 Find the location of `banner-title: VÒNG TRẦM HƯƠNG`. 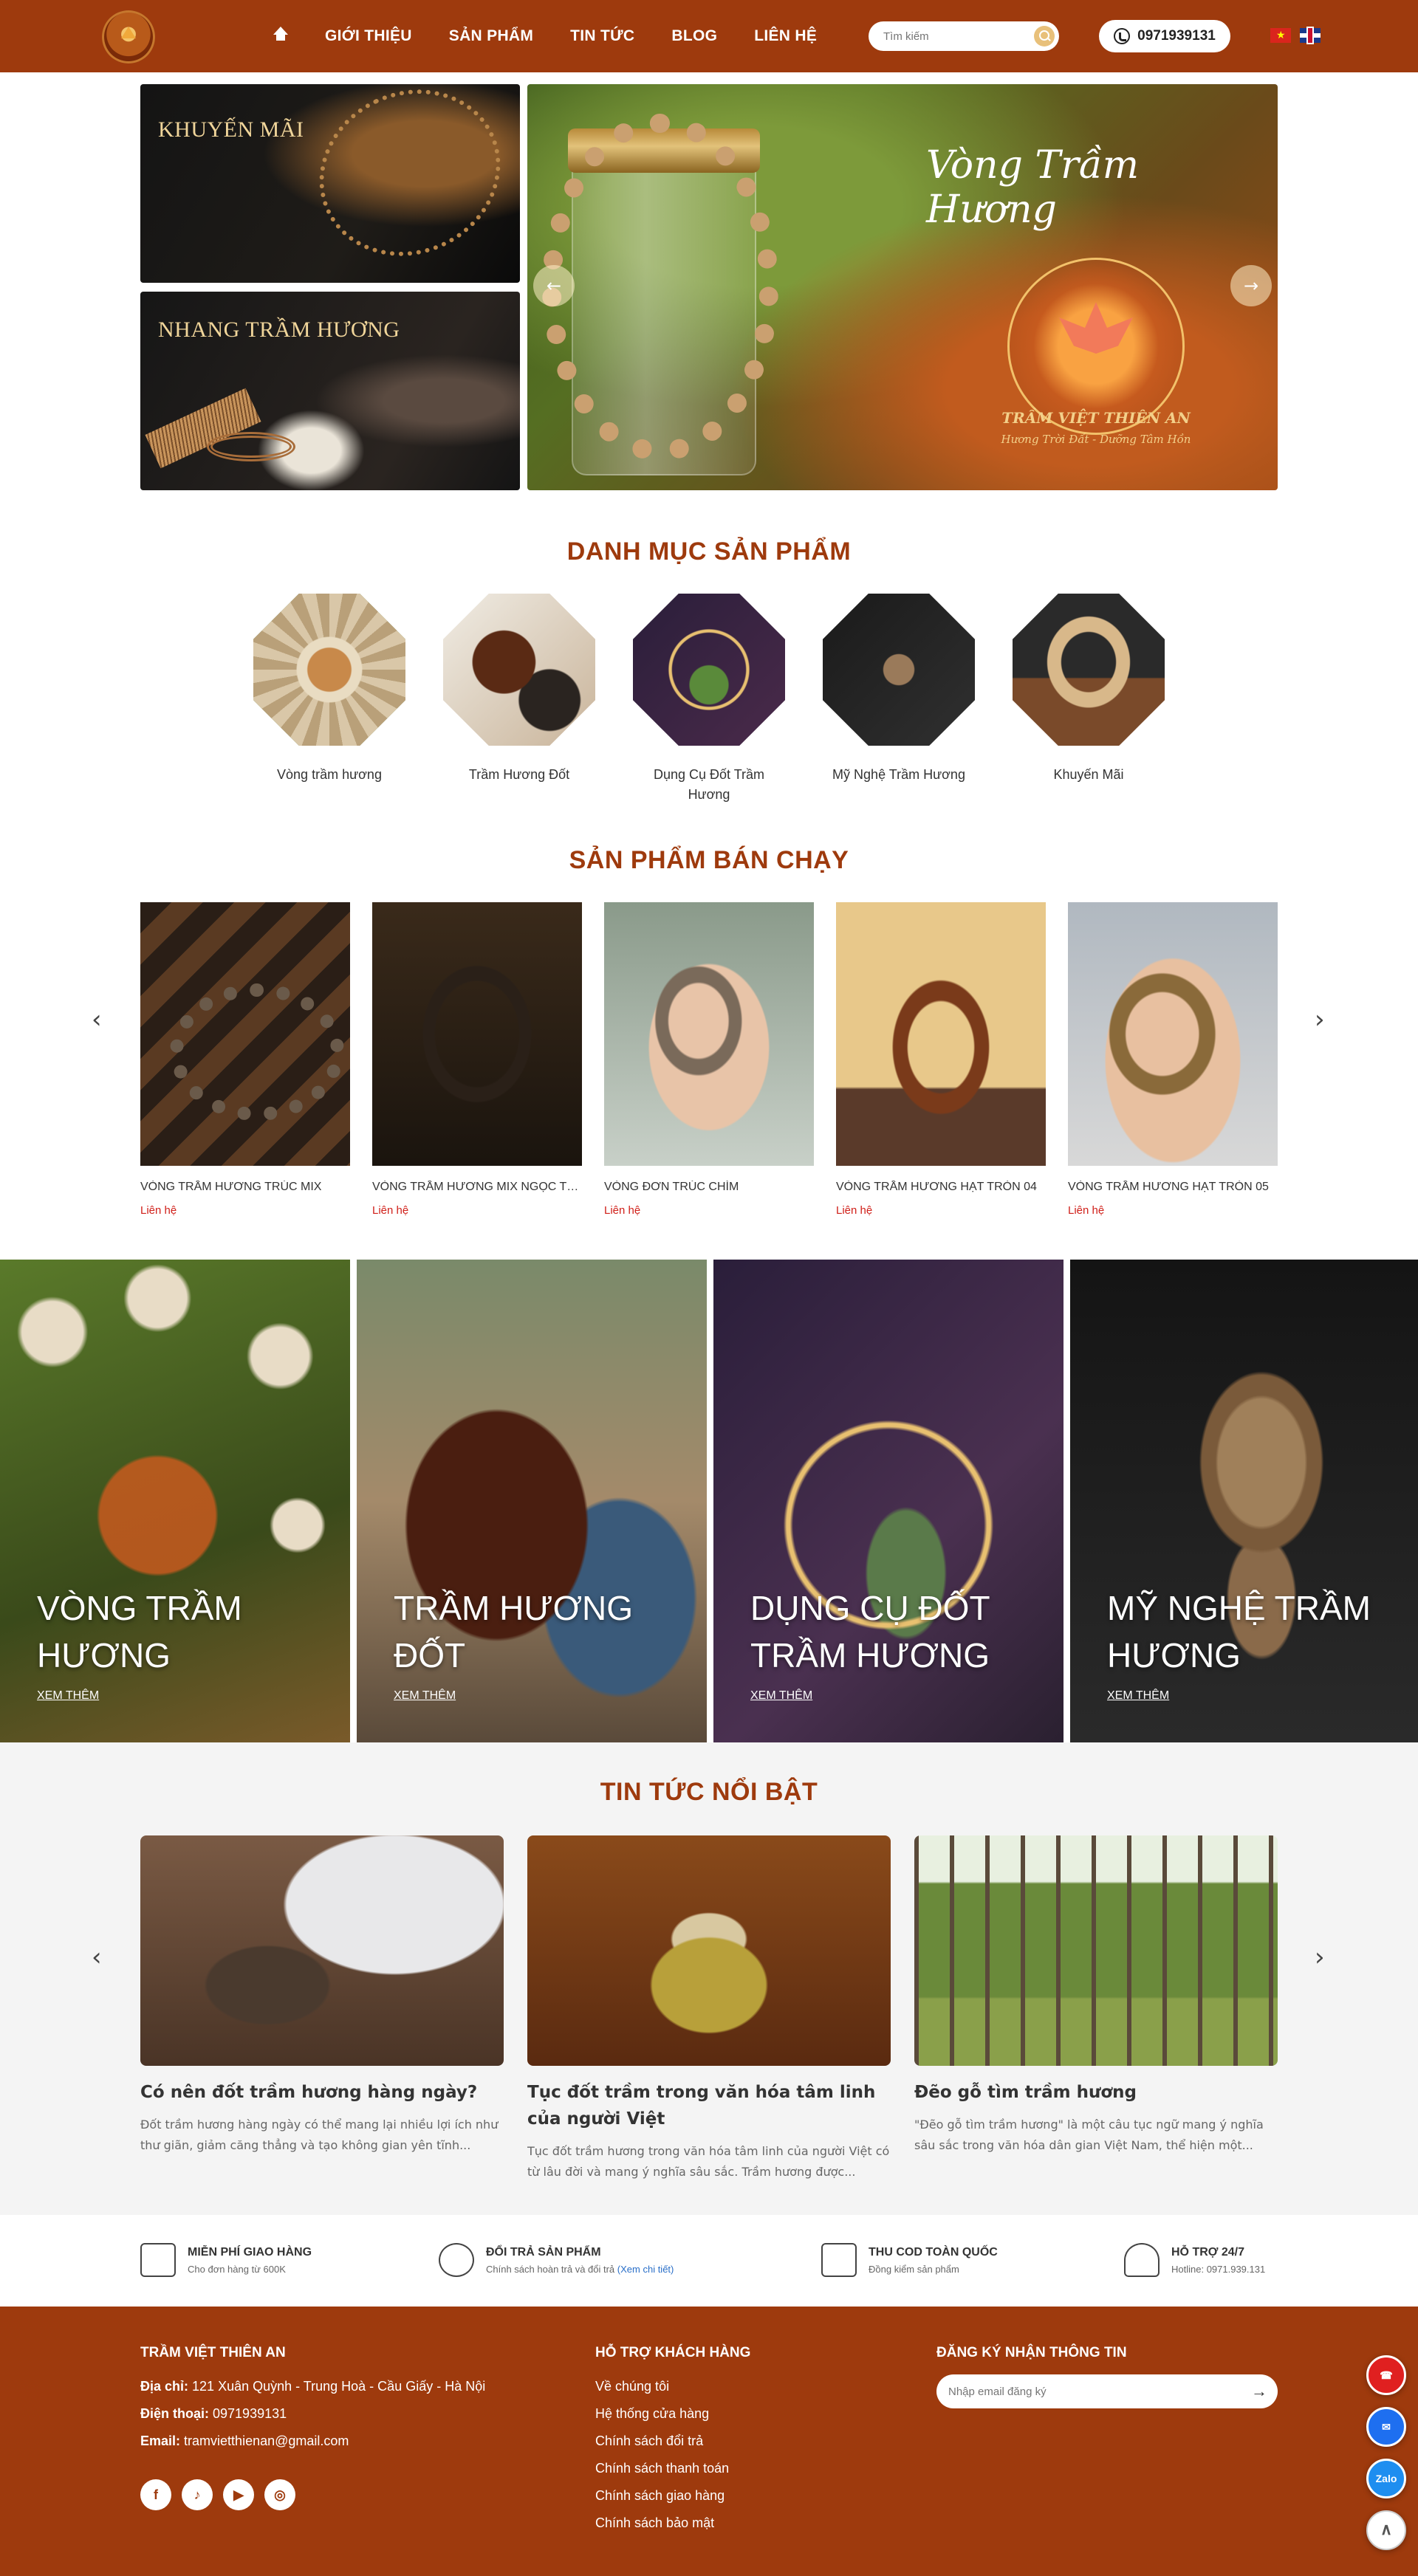

banner-title: VÒNG TRẦM HƯƠNG is located at coordinates (139, 1632).